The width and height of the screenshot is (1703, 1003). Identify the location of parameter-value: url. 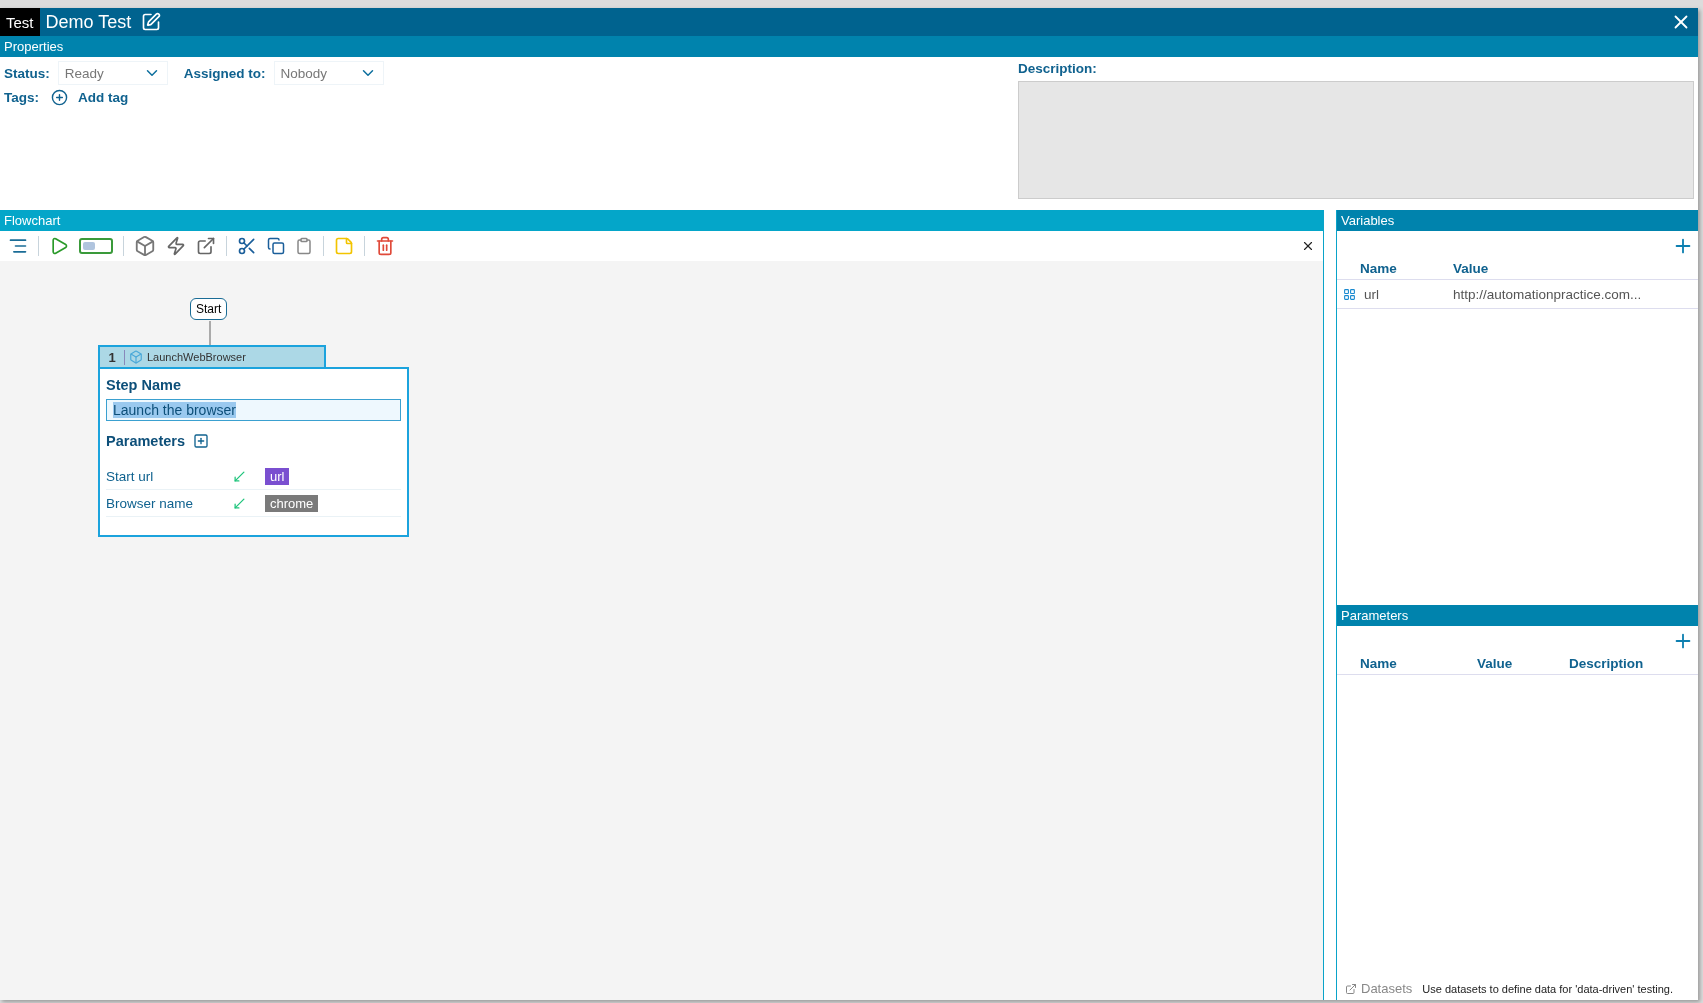
(277, 476).